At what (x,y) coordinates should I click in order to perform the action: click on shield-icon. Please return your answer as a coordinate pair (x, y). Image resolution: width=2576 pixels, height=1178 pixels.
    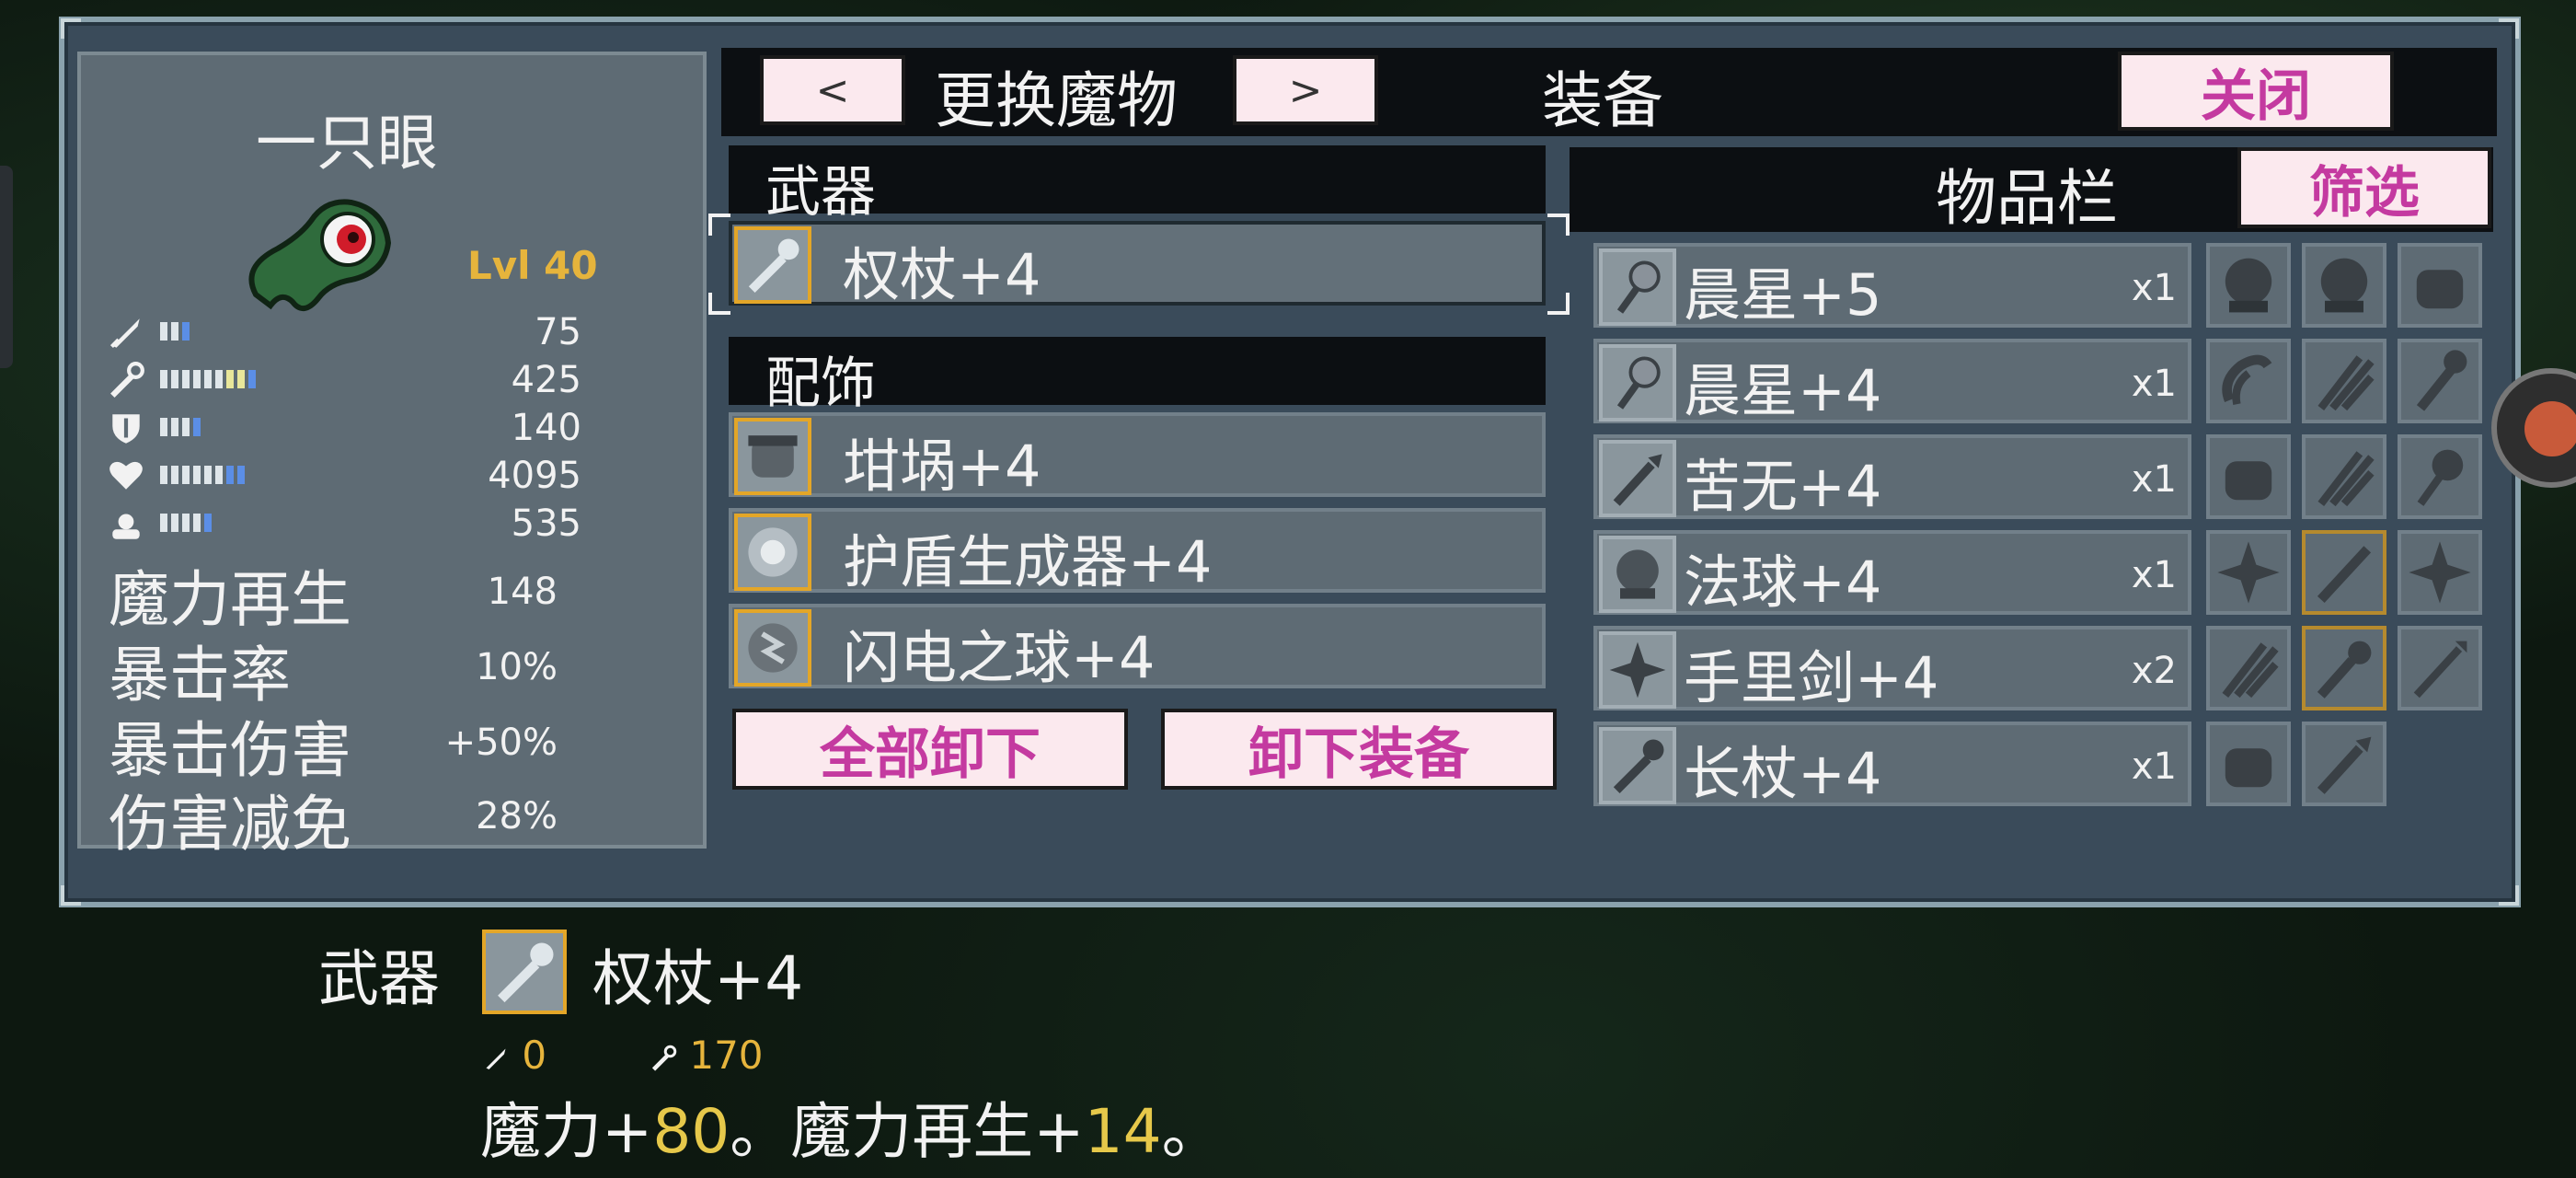
    Looking at the image, I should click on (126, 429).